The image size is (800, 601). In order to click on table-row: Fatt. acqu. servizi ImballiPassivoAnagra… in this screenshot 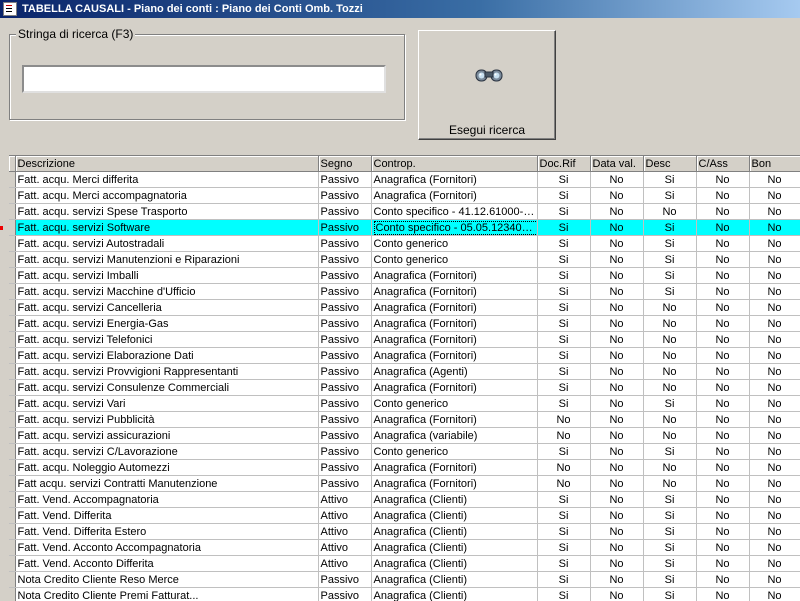, I will do `click(404, 276)`.